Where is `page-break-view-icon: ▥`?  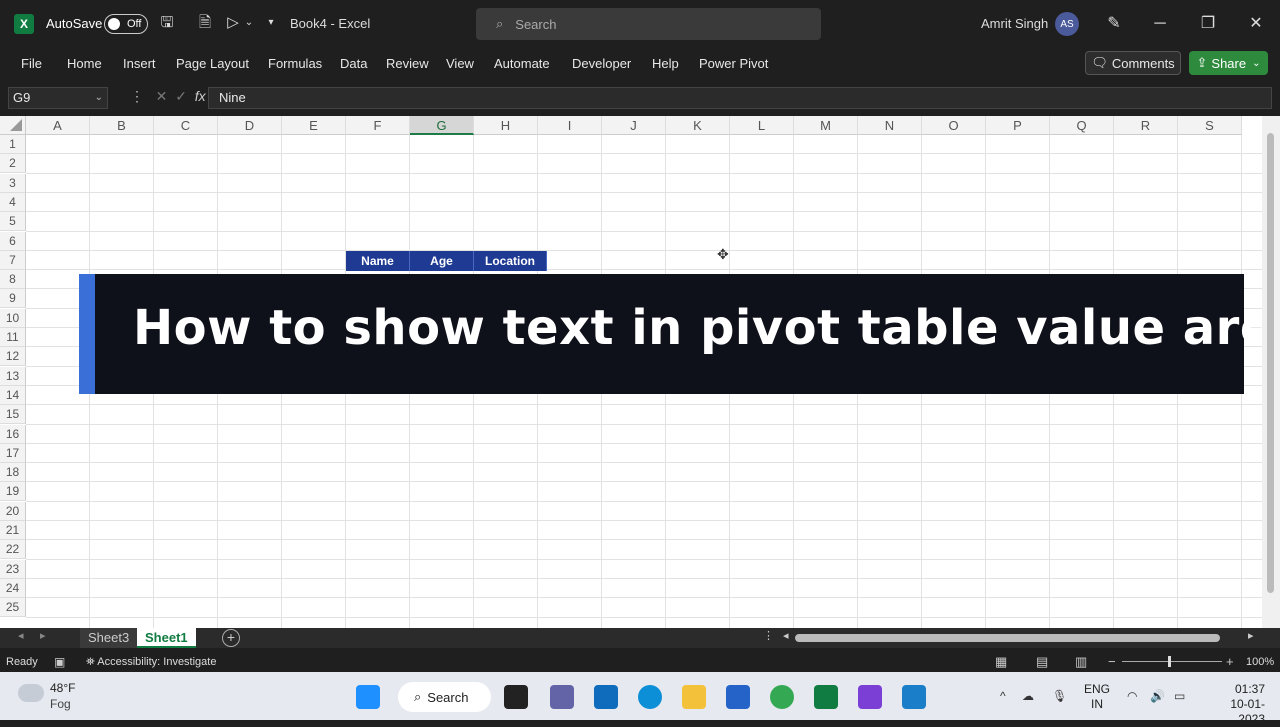
page-break-view-icon: ▥ is located at coordinates (1081, 662).